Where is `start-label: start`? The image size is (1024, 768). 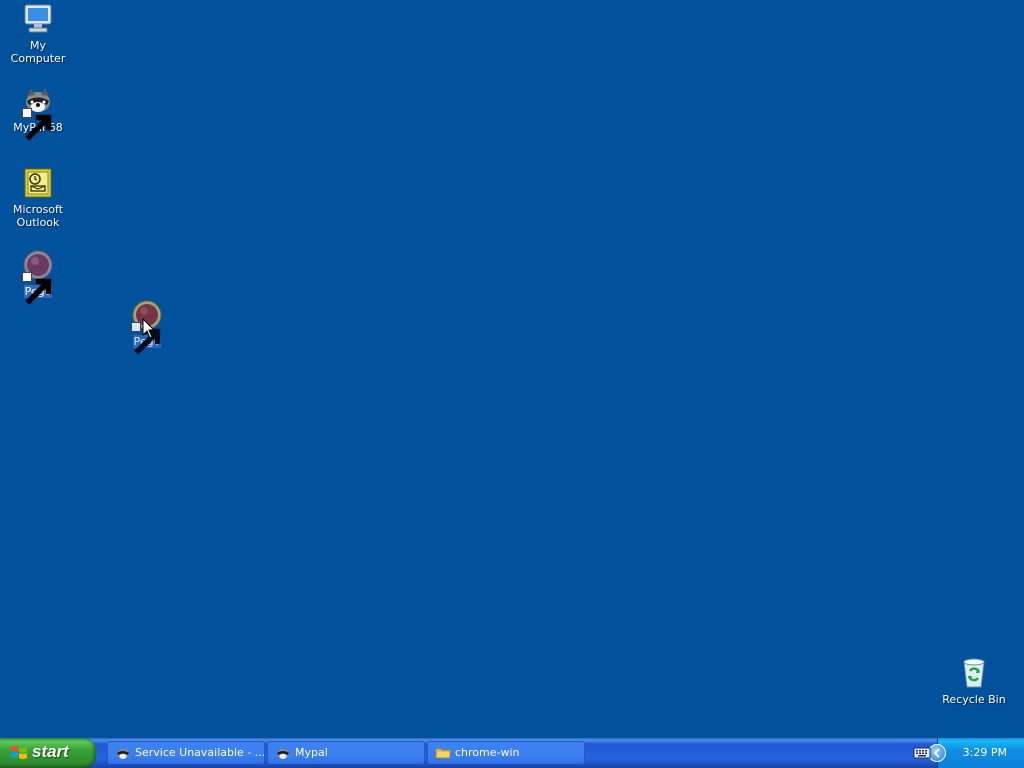
start-label: start is located at coordinates (50, 751).